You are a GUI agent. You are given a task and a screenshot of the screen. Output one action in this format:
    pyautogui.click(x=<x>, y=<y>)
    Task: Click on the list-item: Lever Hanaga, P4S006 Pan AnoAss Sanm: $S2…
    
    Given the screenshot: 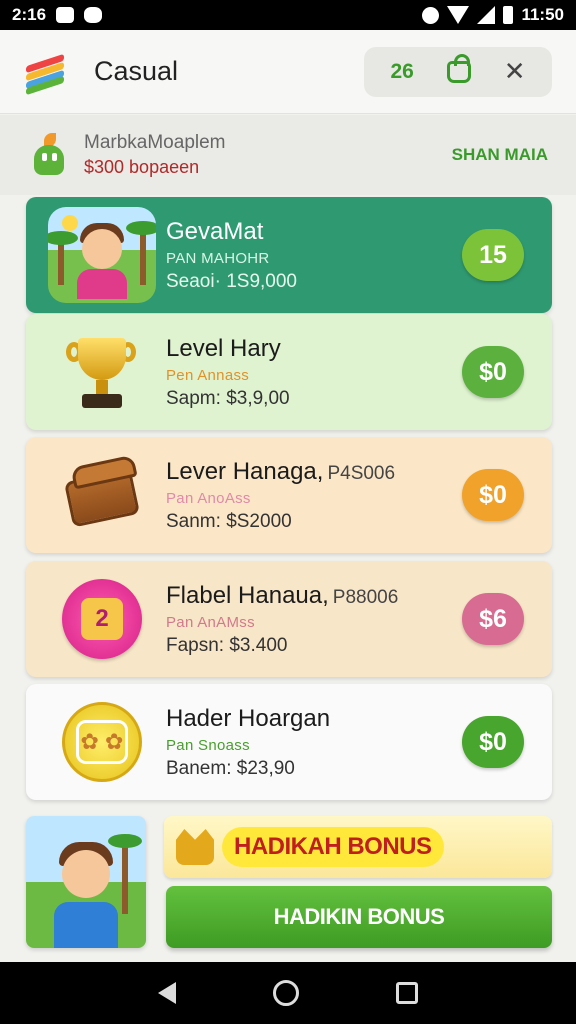 What is the action you would take?
    pyautogui.click(x=289, y=495)
    